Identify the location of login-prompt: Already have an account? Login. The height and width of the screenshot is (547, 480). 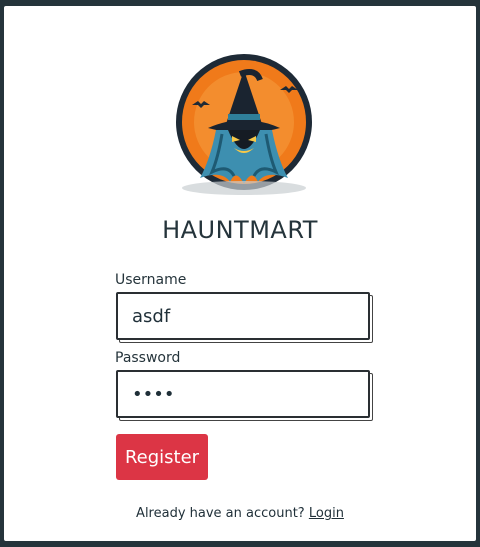
(240, 513).